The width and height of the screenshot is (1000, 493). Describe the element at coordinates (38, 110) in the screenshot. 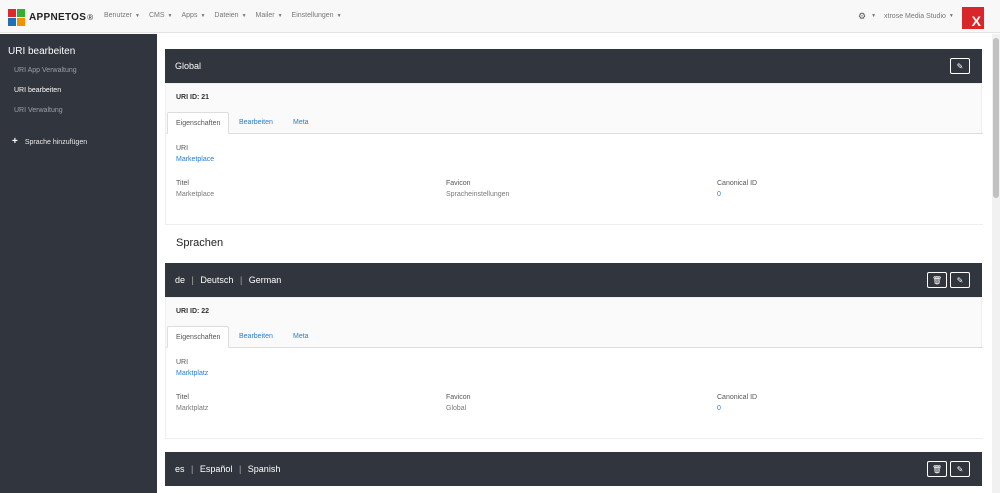

I see `sidebar-item-uri-verwaltung: URI Verwaltung` at that location.